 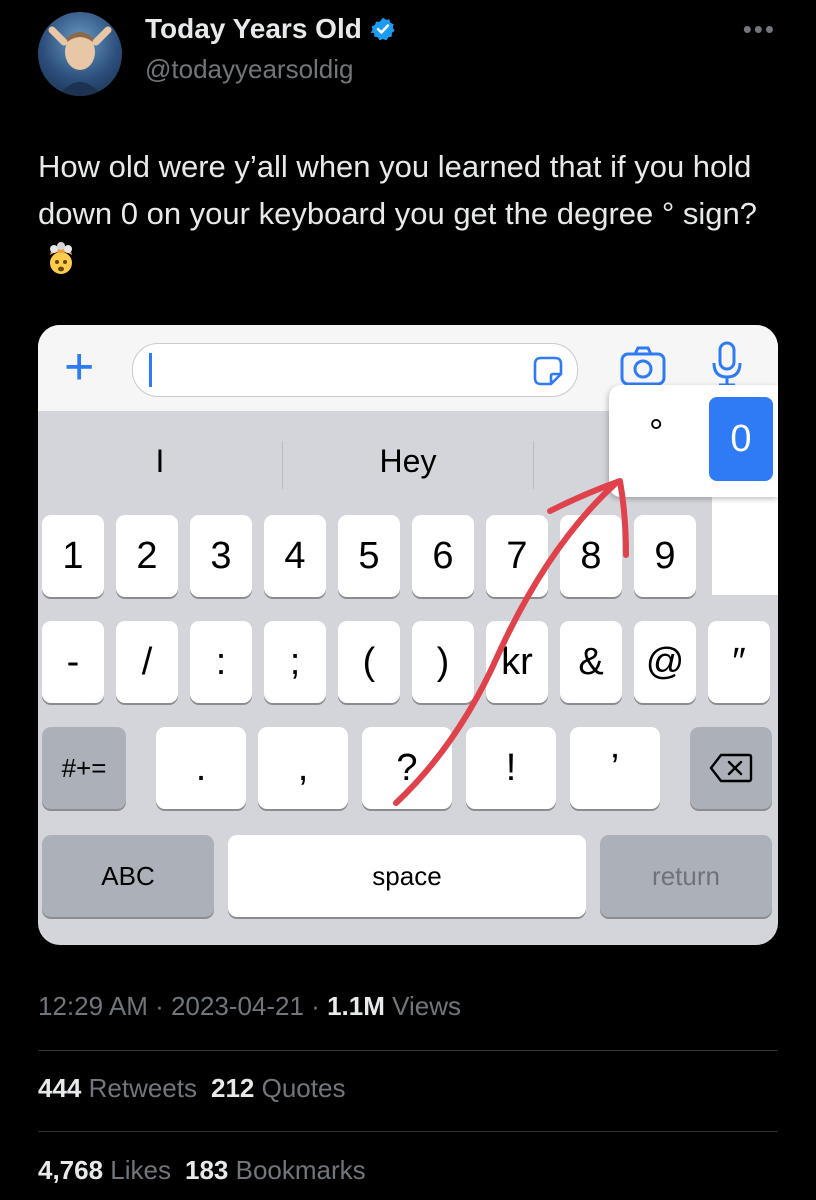 What do you see at coordinates (160, 461) in the screenshot?
I see `suggestion-item: I` at bounding box center [160, 461].